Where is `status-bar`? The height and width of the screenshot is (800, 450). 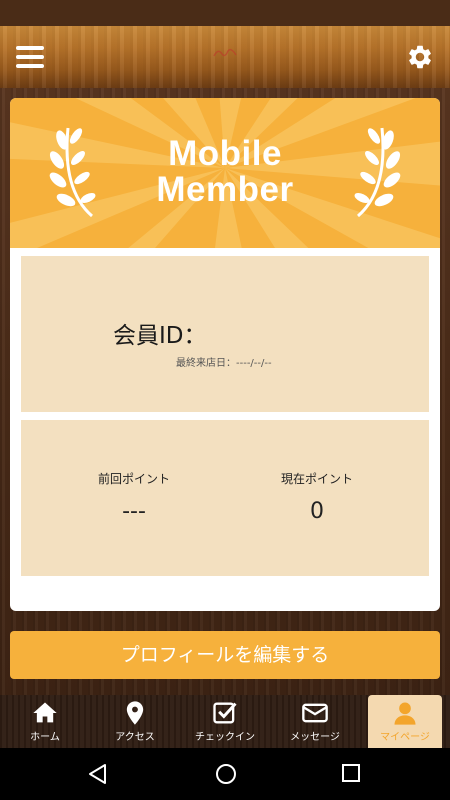
status-bar is located at coordinates (225, 13).